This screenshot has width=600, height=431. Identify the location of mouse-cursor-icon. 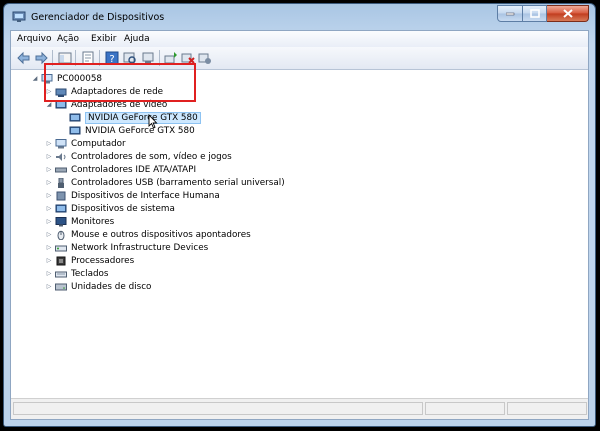
(153, 121).